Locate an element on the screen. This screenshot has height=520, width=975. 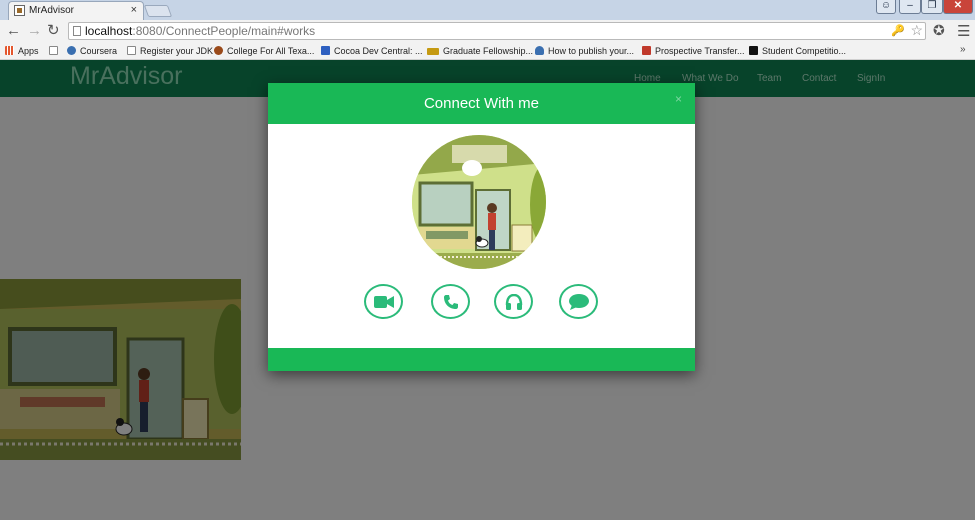
storefront-avatar-icon is located at coordinates (479, 202).